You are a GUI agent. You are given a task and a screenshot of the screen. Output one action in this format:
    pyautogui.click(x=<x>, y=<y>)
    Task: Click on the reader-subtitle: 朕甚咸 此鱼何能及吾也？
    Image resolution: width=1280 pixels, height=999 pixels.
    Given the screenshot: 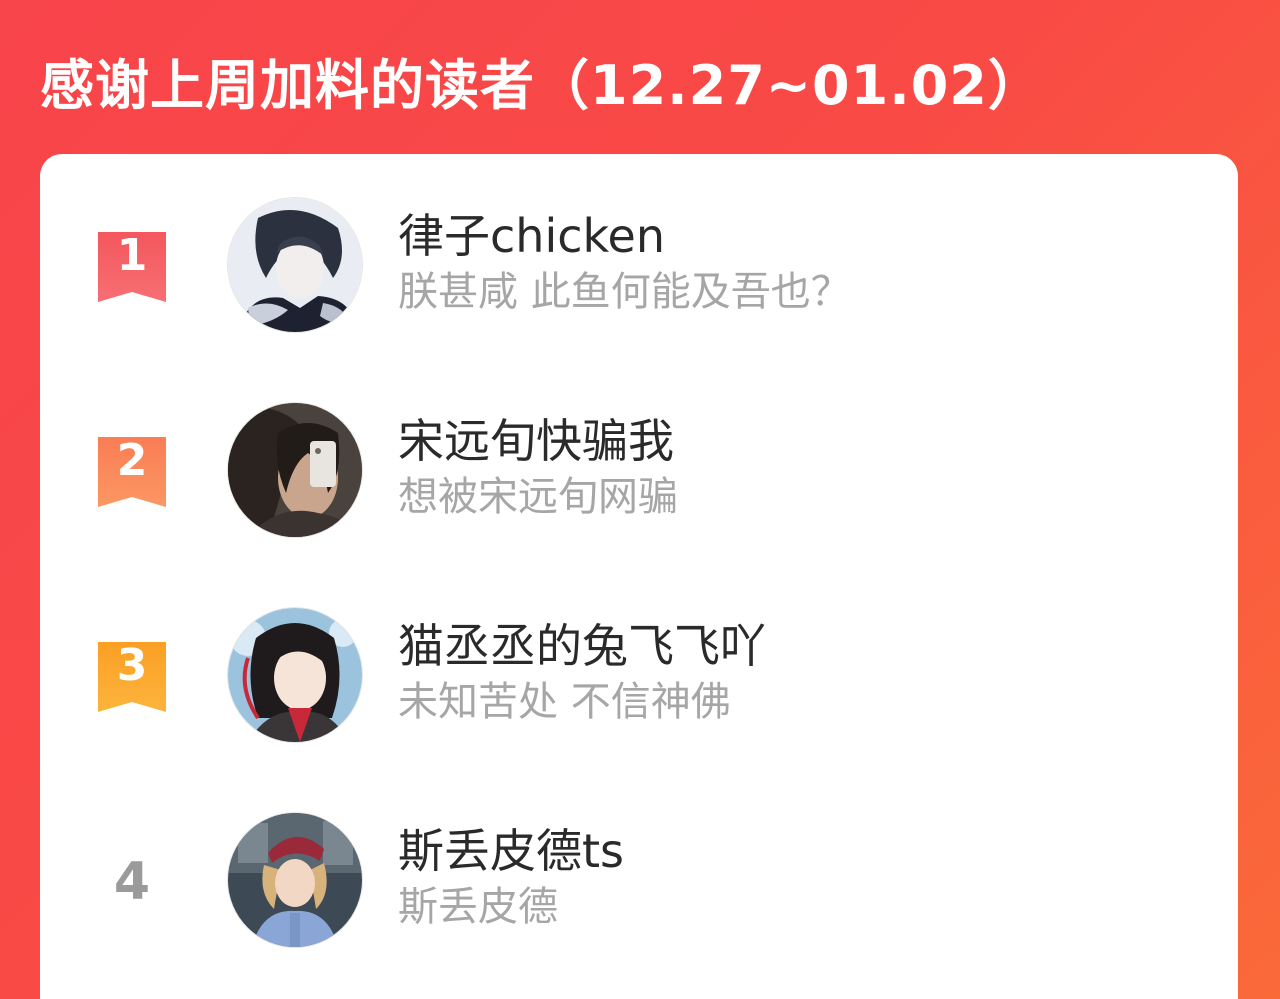 What is the action you would take?
    pyautogui.click(x=624, y=292)
    